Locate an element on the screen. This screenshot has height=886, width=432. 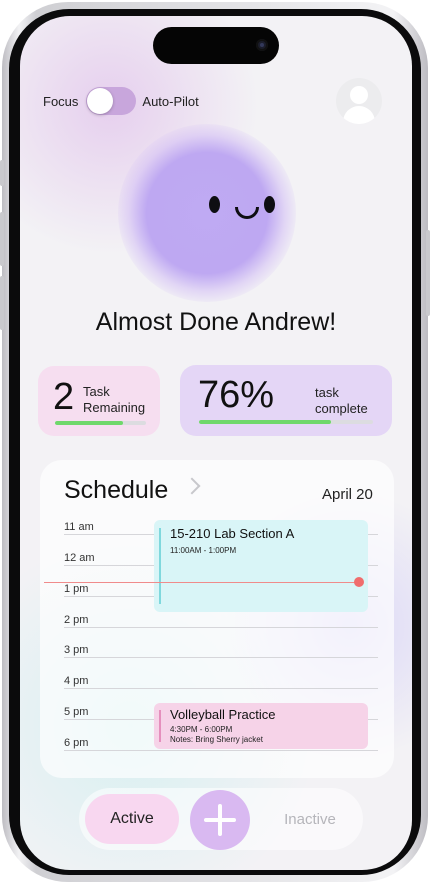
tasks-remaining-card: 2 Task Remaining is located at coordinates (99, 401).